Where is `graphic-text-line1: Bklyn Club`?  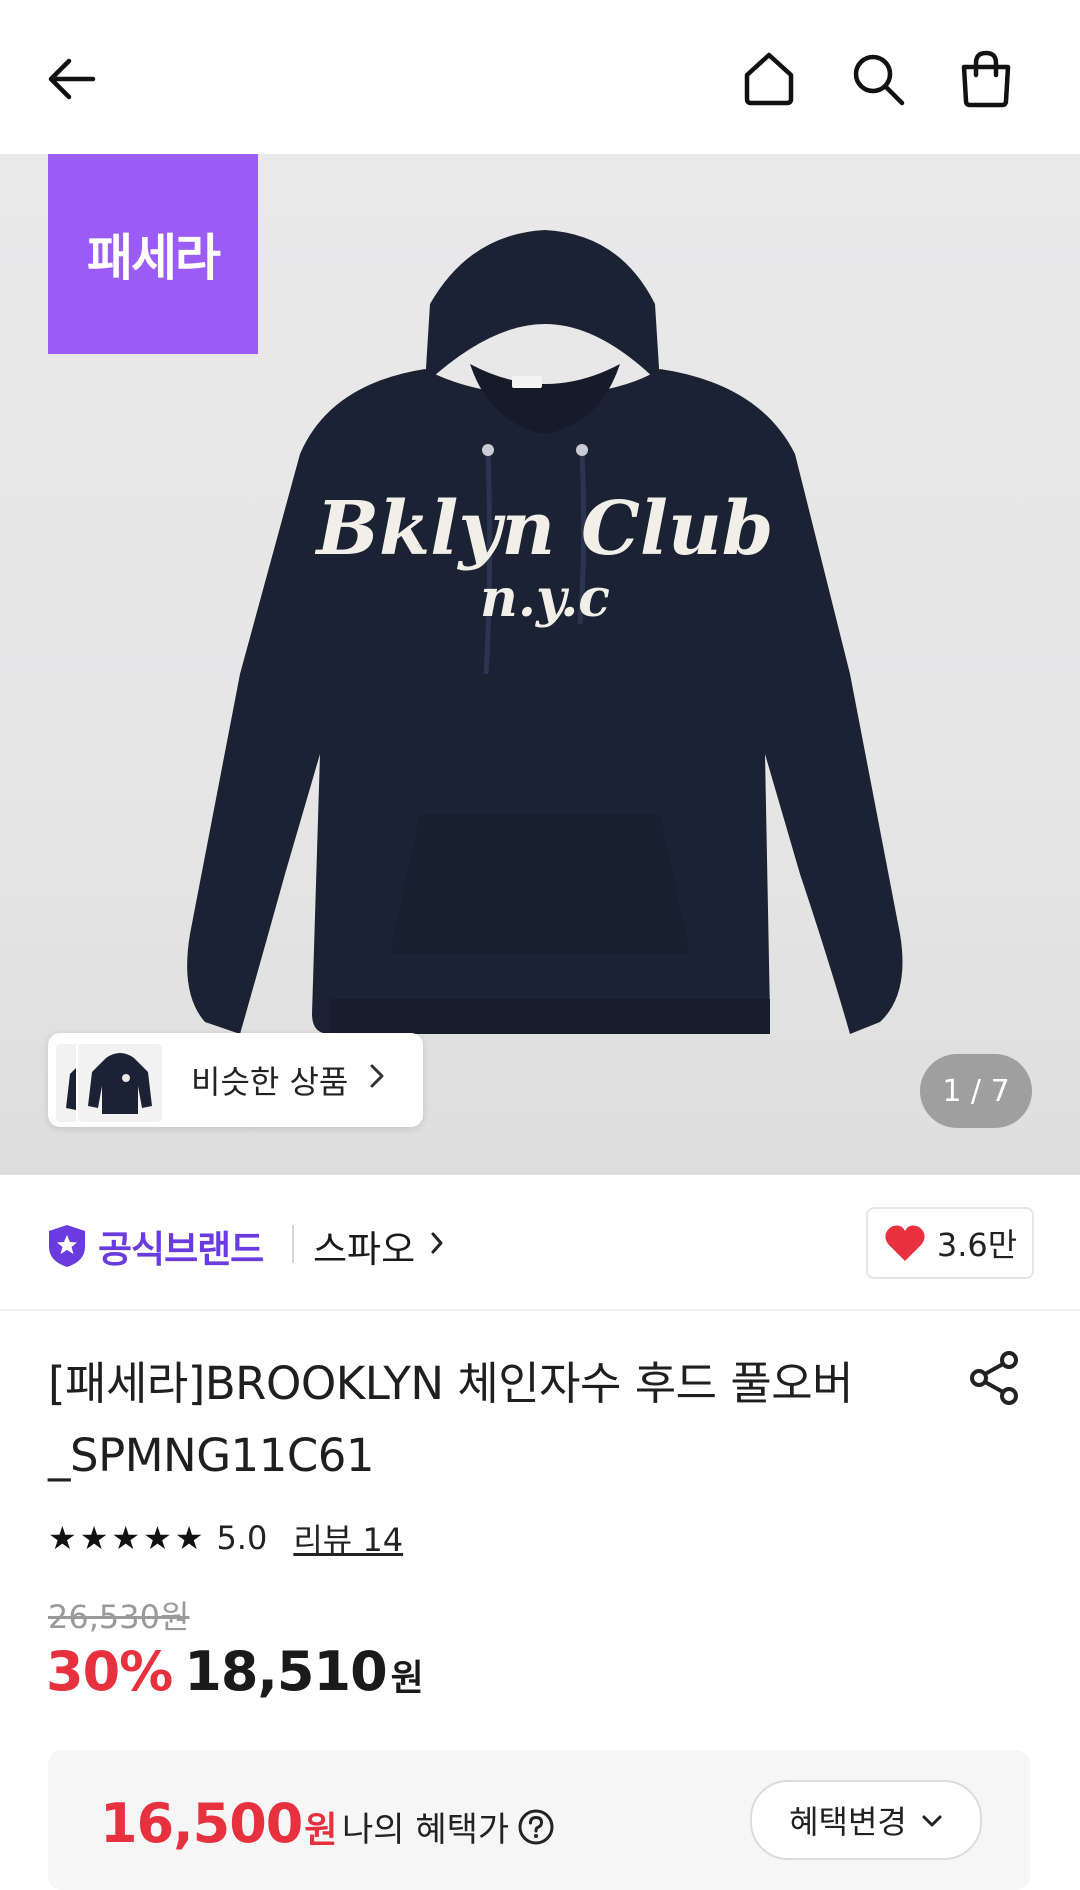 graphic-text-line1: Bklyn Club is located at coordinates (543, 529).